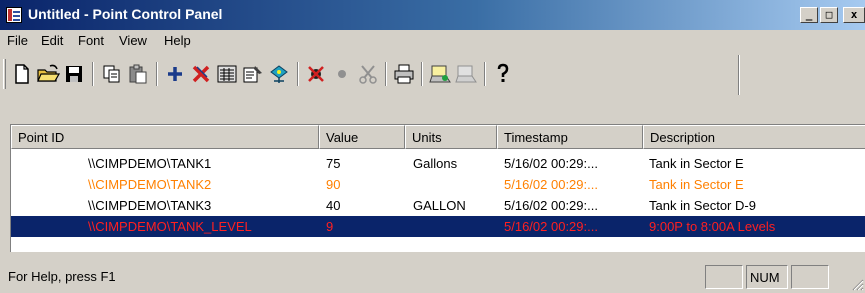  Describe the element at coordinates (333, 163) in the screenshot. I see `cell-value: 75` at that location.